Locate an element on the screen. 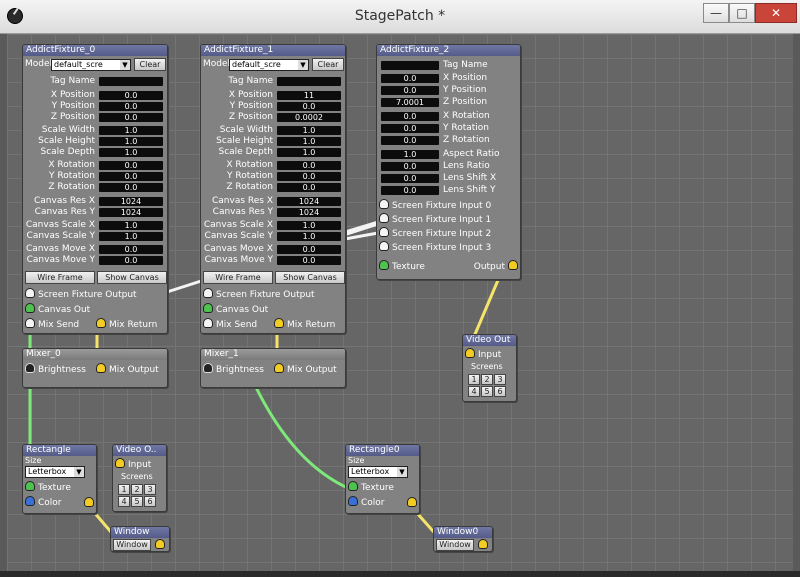 The image size is (800, 577). lens-shift-y-field: 0.0 is located at coordinates (410, 190).